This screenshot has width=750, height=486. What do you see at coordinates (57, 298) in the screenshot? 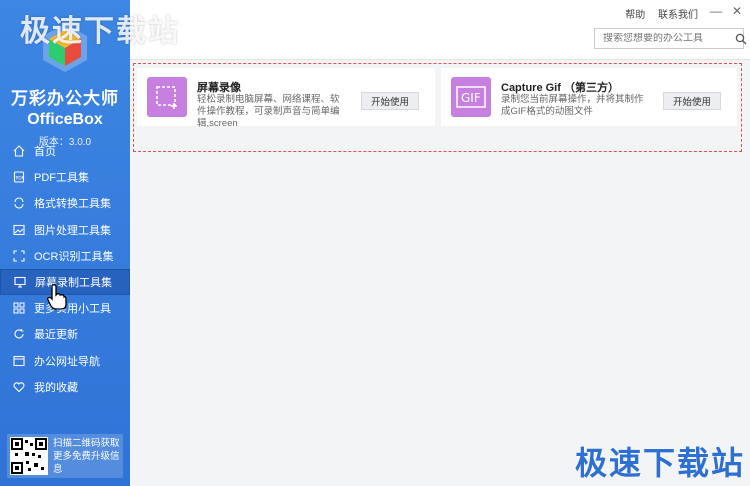
I see `hand-cursor-icon` at bounding box center [57, 298].